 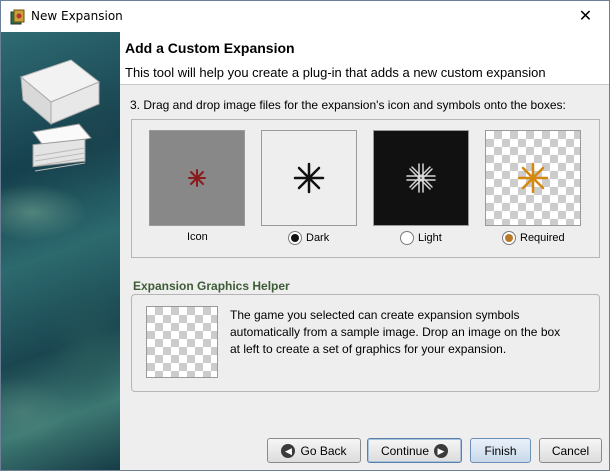 I want to click on close-button: ✕, so click(x=585, y=16).